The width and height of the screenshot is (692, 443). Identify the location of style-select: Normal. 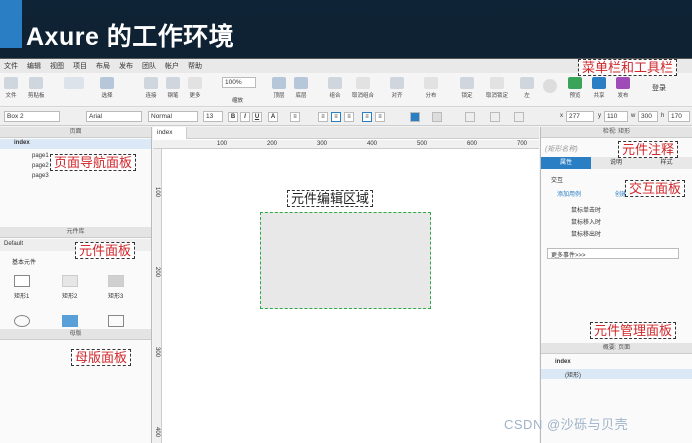
(173, 116).